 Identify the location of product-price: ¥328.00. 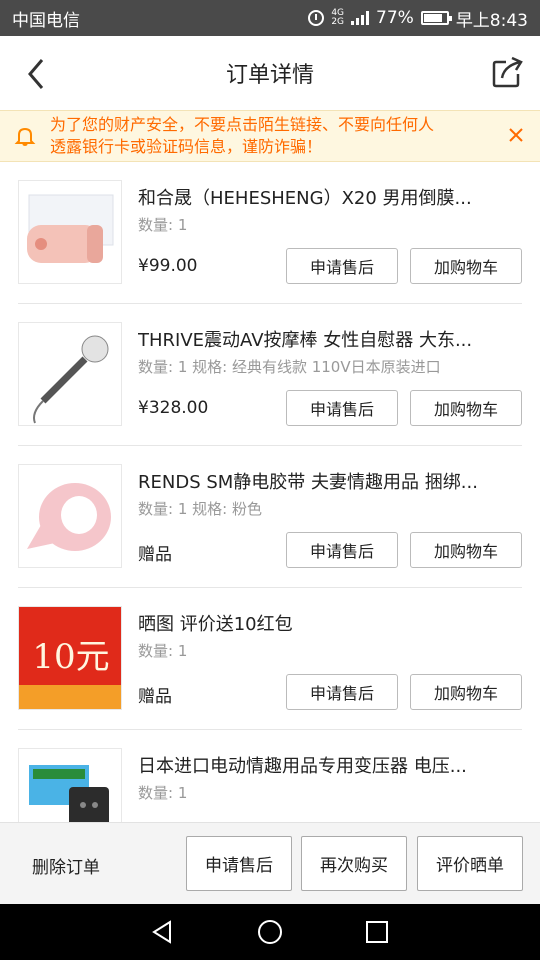
(173, 408).